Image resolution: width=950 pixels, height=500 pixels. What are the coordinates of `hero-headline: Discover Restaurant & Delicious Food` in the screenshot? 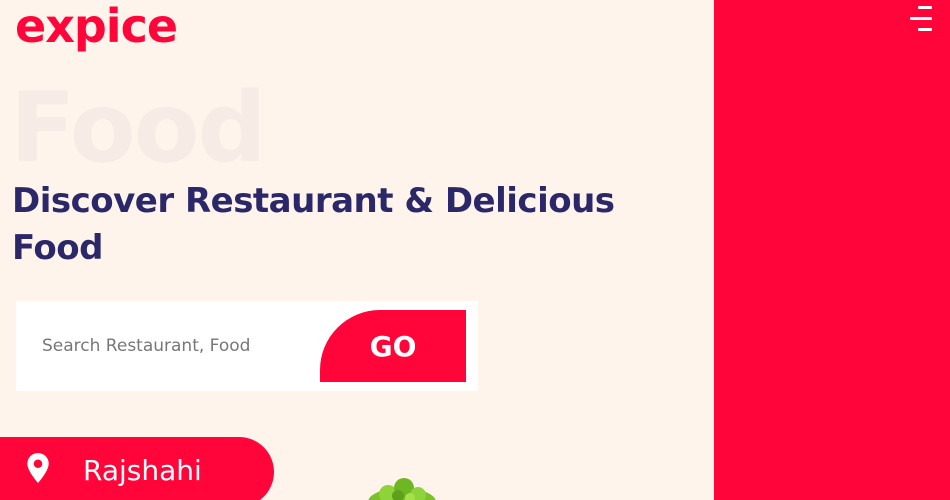 It's located at (313, 224).